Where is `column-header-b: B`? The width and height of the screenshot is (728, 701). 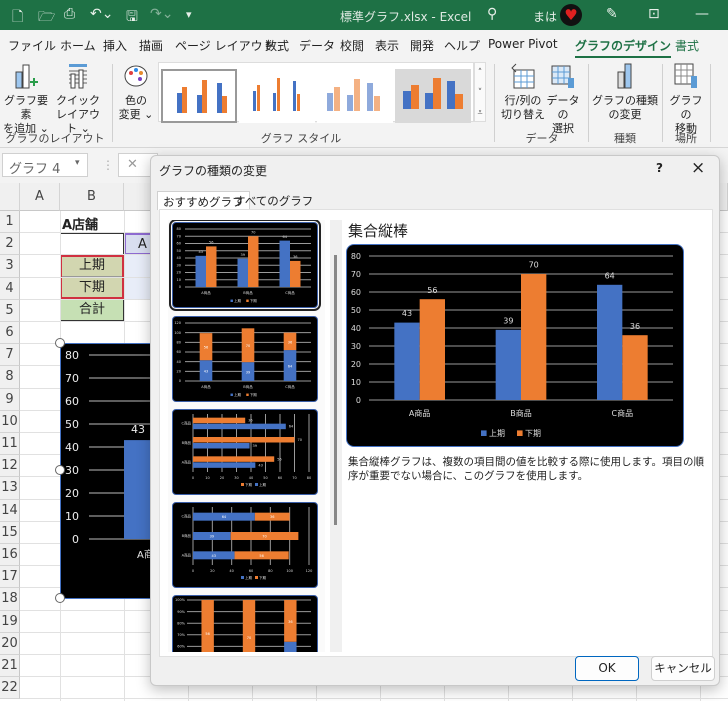 column-header-b: B is located at coordinates (92, 197).